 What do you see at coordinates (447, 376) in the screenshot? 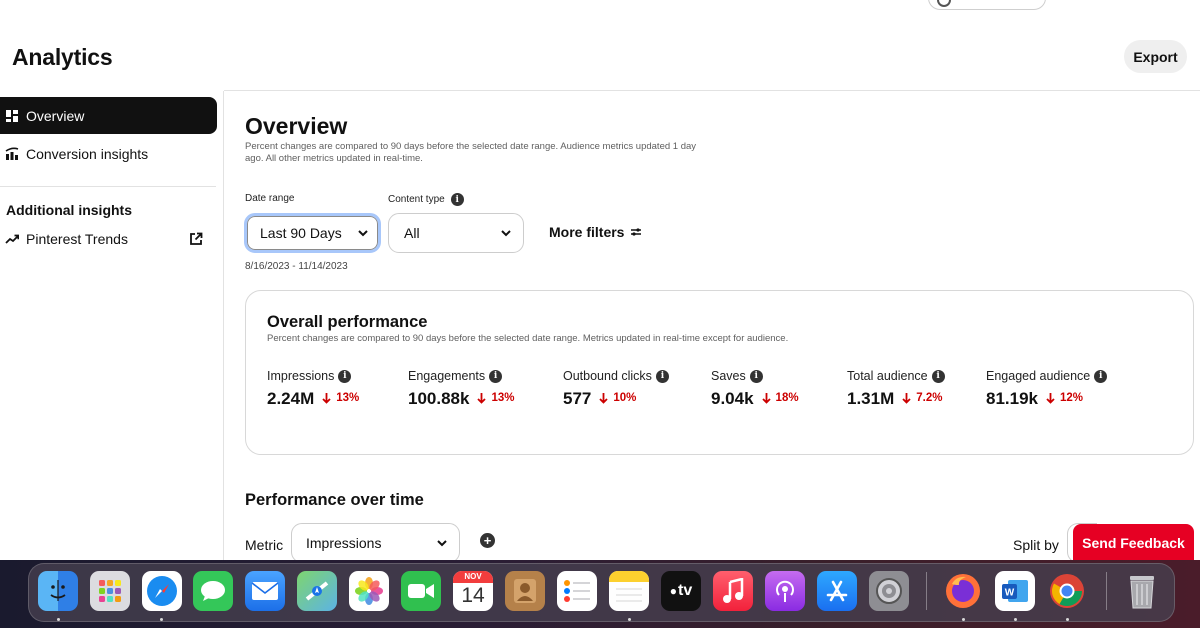
I see `metric-label: Engagements` at bounding box center [447, 376].